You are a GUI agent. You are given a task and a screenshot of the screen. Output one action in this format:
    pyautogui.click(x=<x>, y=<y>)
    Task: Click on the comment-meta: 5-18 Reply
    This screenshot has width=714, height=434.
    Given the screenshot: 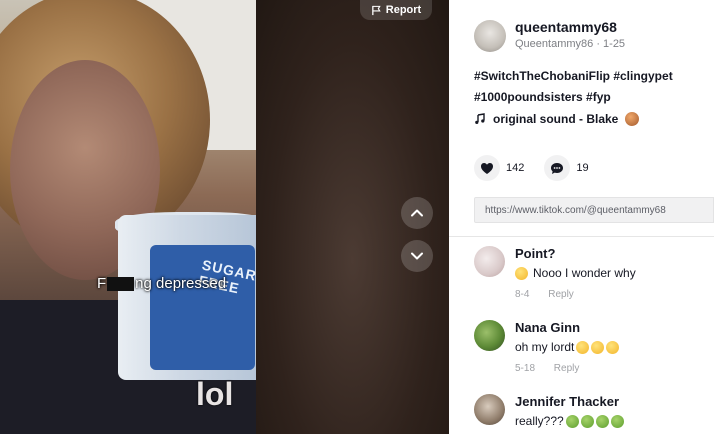 What is the action you would take?
    pyautogui.click(x=547, y=368)
    